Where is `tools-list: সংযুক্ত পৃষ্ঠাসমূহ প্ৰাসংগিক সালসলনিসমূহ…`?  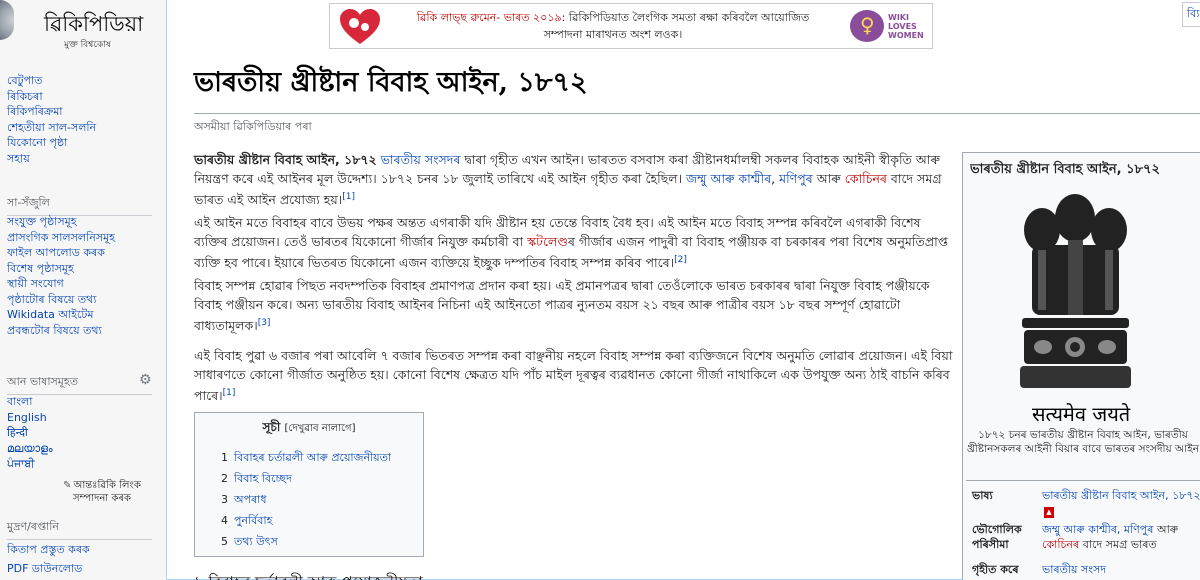
tools-list: সংযুক্ত পৃষ্ঠাসমূহ প্ৰাসংগিক সালসলনিসমূহ… is located at coordinates (82, 276).